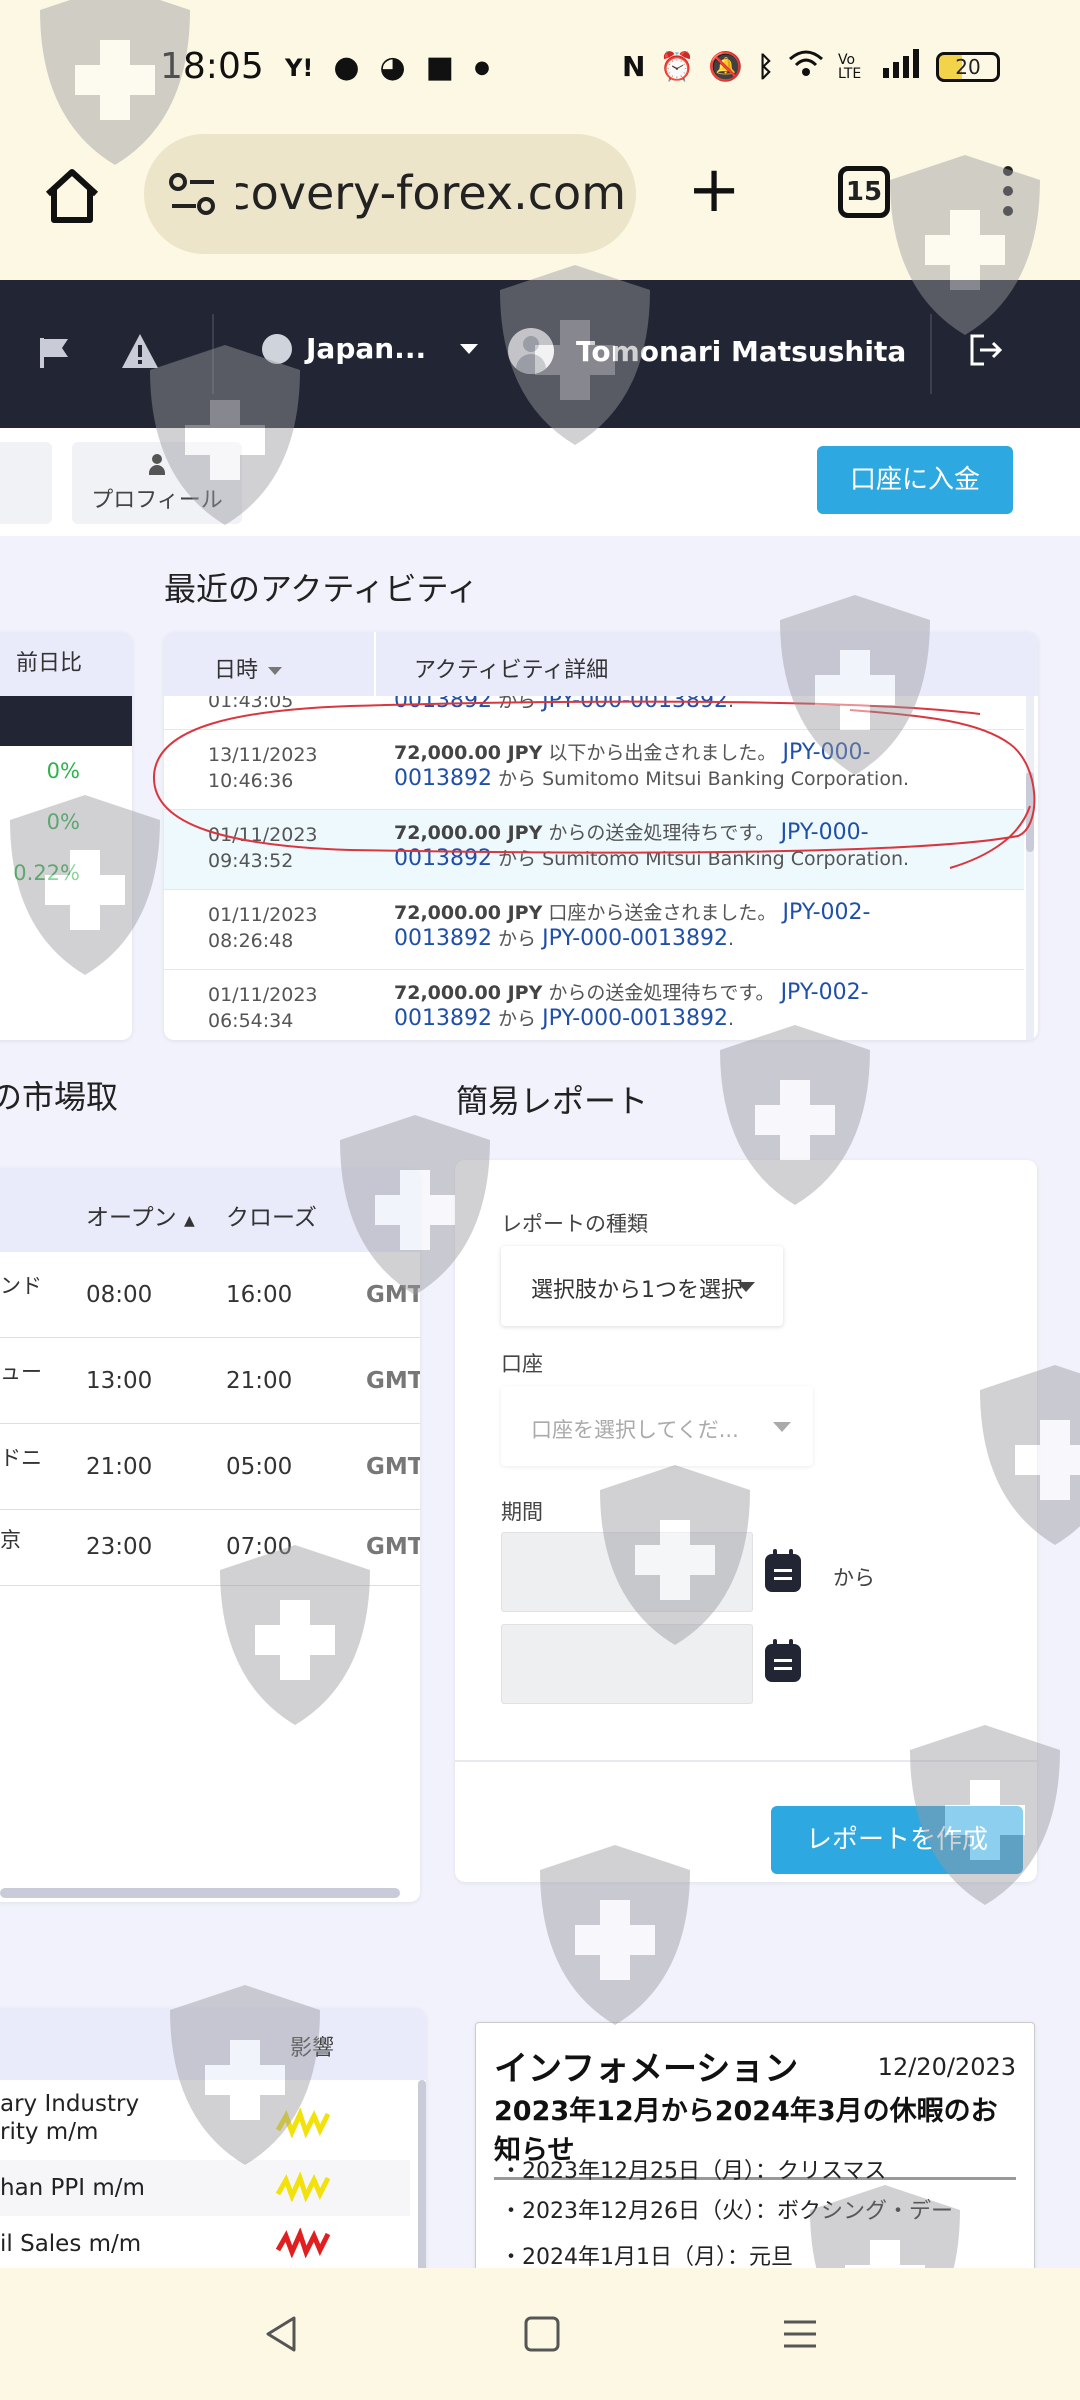 The height and width of the screenshot is (2400, 1080). What do you see at coordinates (986, 350) in the screenshot?
I see `logout-icon` at bounding box center [986, 350].